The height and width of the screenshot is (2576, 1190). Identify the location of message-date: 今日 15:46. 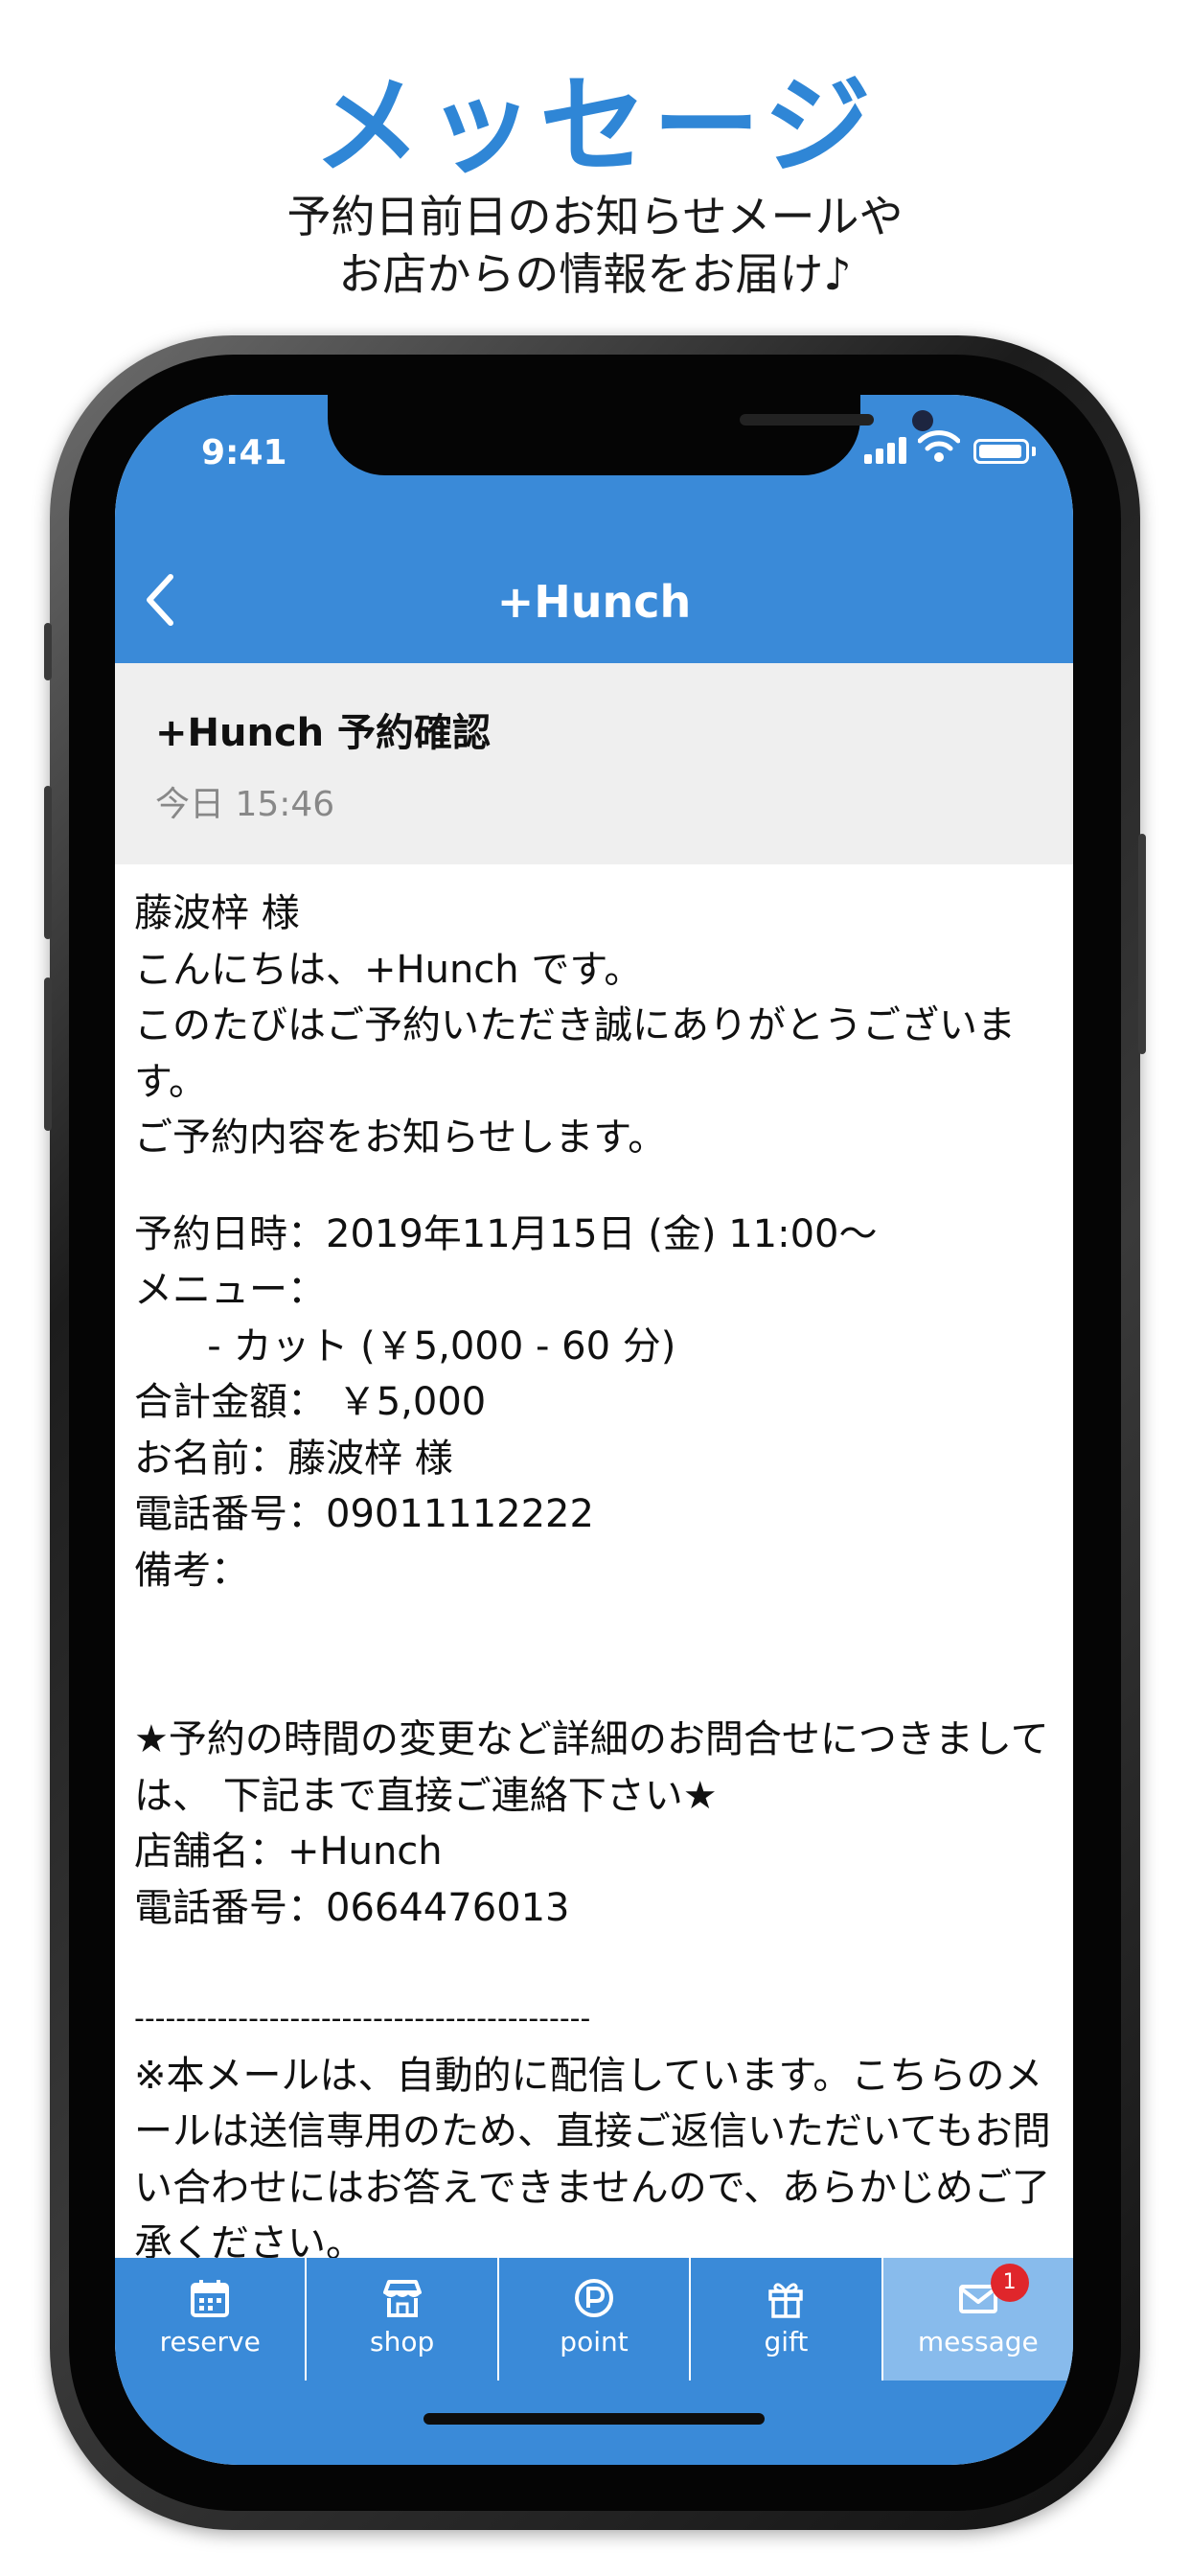
(245, 805).